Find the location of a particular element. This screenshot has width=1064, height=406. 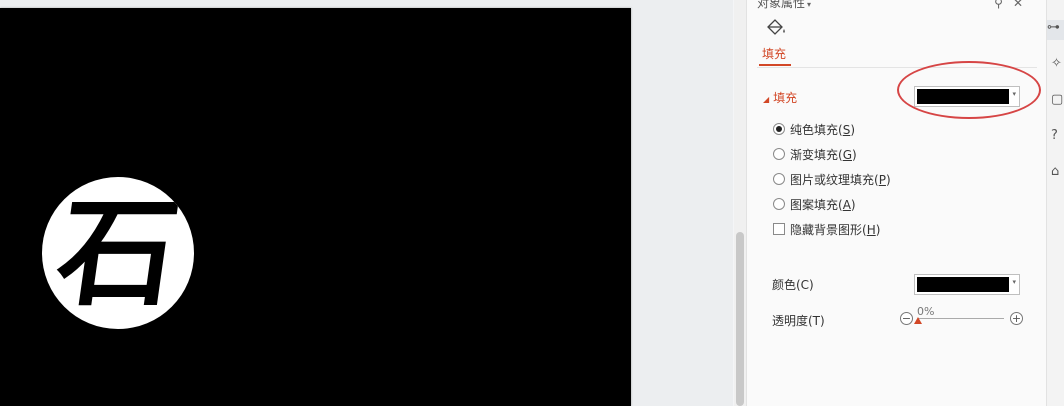

dropdown-arrow-icon: ▾ is located at coordinates (1014, 282).